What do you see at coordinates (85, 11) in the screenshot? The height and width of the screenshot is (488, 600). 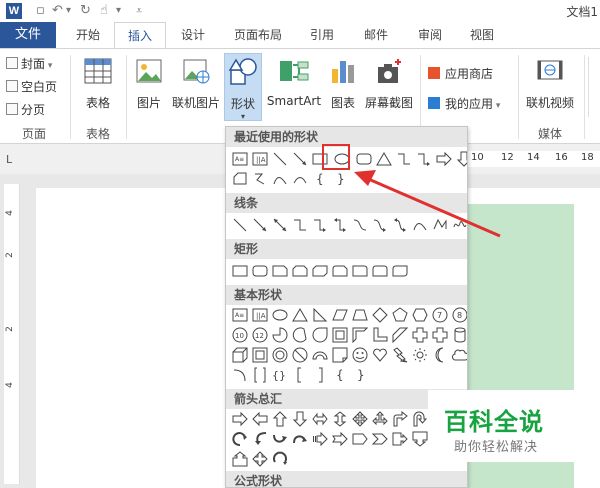 I see `redo-icon: ↻` at bounding box center [85, 11].